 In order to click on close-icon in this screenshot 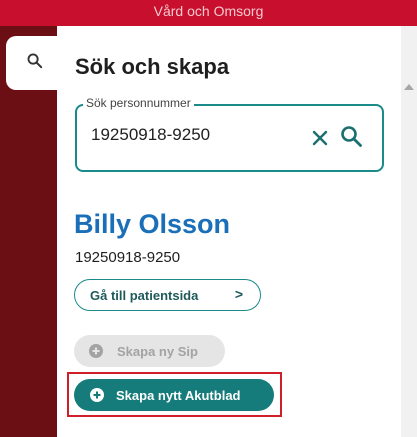, I will do `click(320, 138)`.